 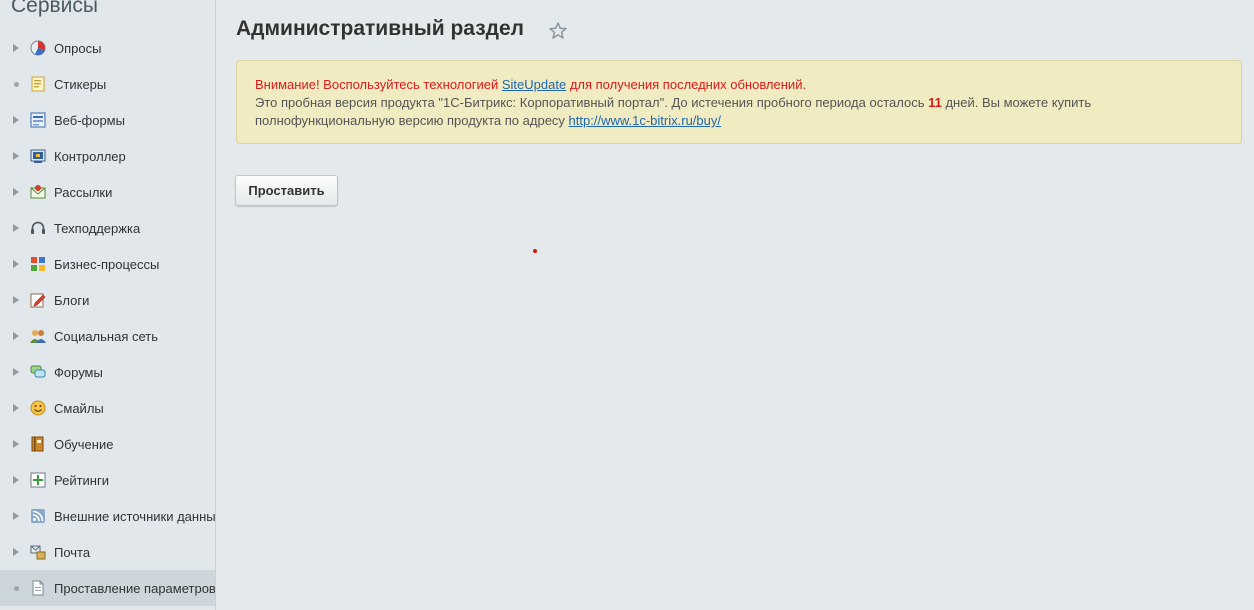 I want to click on sidebar-item-label: Социальная сеть, so click(x=106, y=336).